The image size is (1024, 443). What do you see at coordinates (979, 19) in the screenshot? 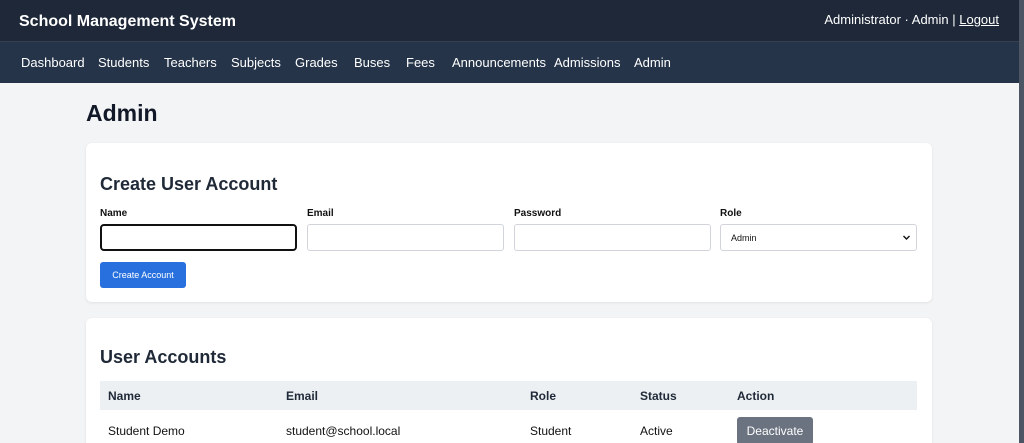
I see `logout-link: Logout` at bounding box center [979, 19].